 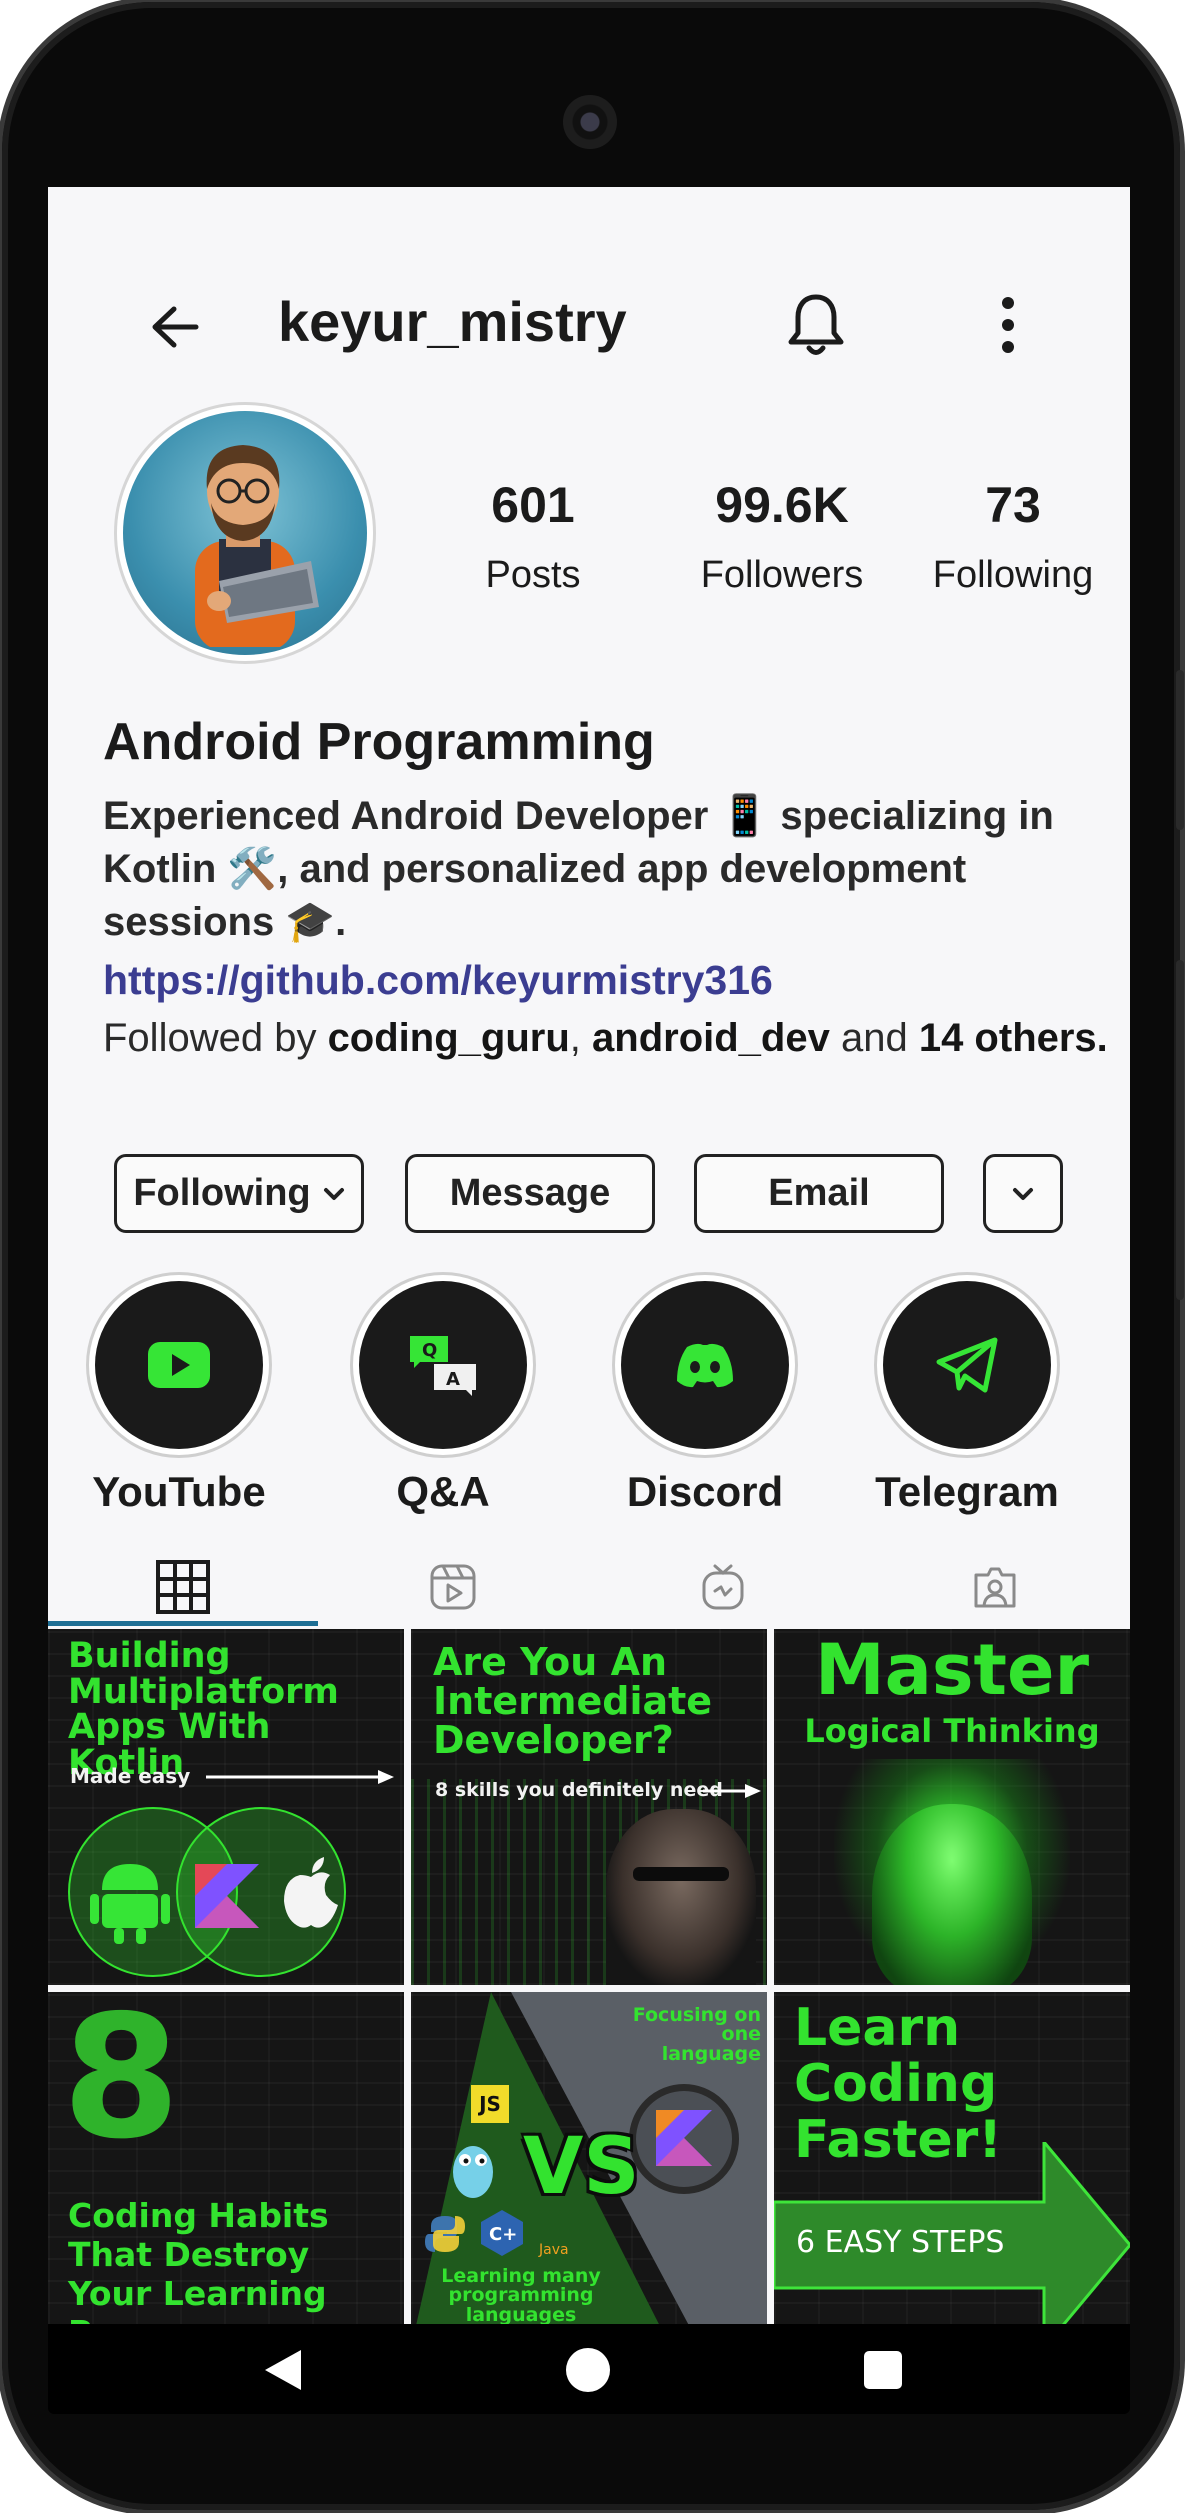 What do you see at coordinates (445, 2234) in the screenshot?
I see `python-icon` at bounding box center [445, 2234].